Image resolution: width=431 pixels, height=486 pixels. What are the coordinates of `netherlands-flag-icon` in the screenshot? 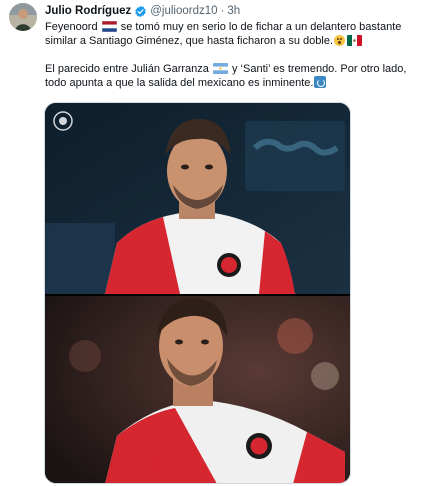 It's located at (109, 26).